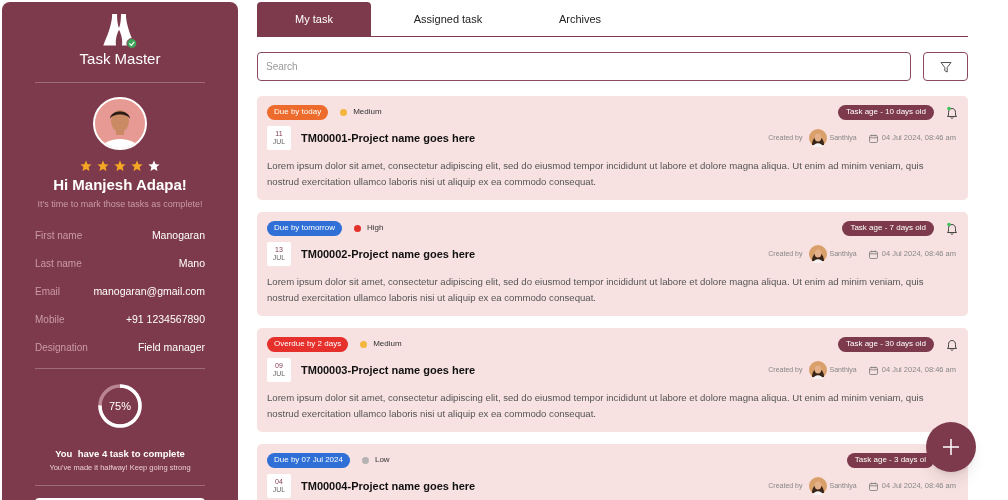 The image size is (1008, 500). I want to click on task-age-badge: Task age - 30 days old, so click(885, 344).